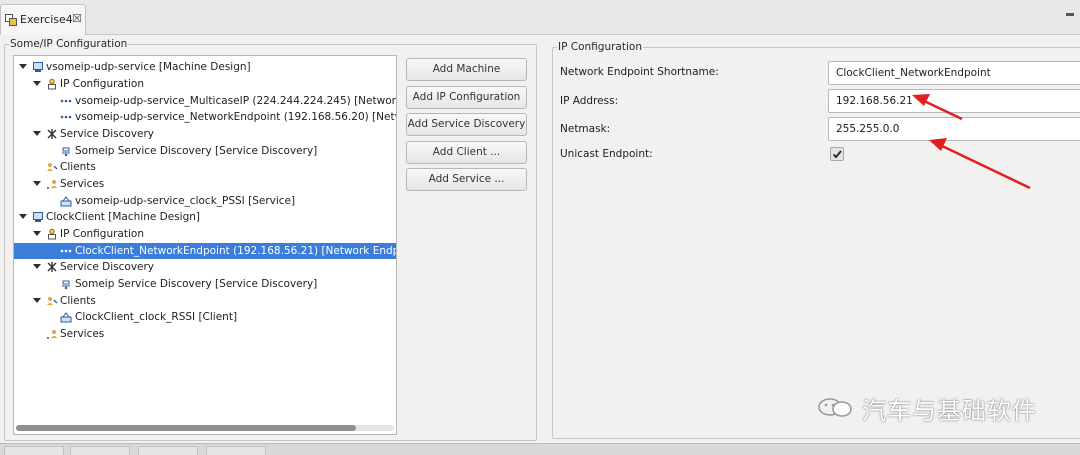 The image size is (1080, 455). What do you see at coordinates (66, 317) in the screenshot?
I see `client-instance-icon` at bounding box center [66, 317].